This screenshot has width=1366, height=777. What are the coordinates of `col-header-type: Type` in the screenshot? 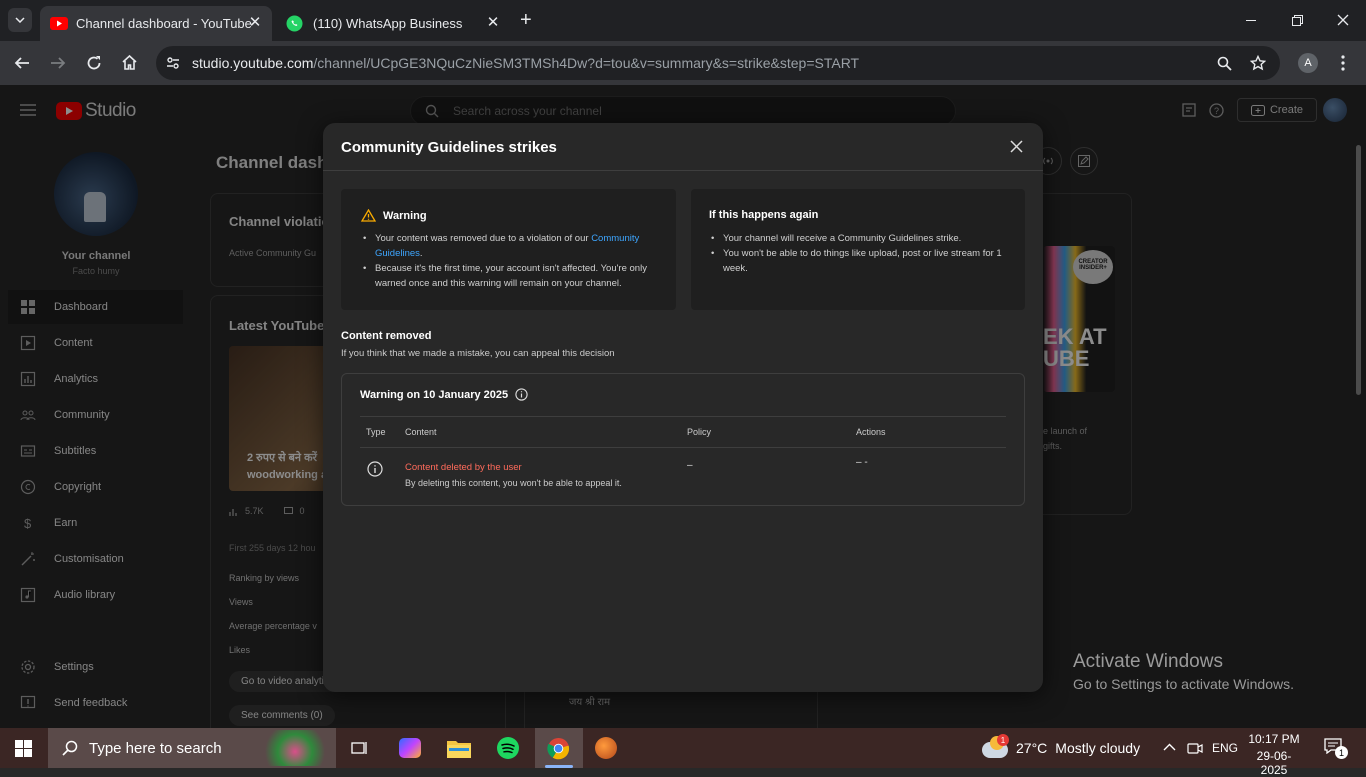 It's located at (376, 432).